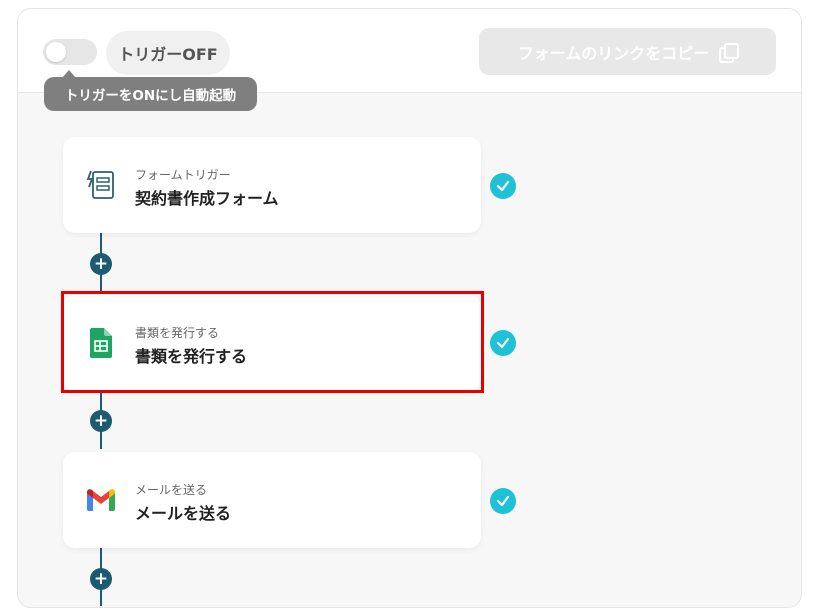 This screenshot has width=818, height=608. What do you see at coordinates (101, 500) in the screenshot?
I see `gmail-icon` at bounding box center [101, 500].